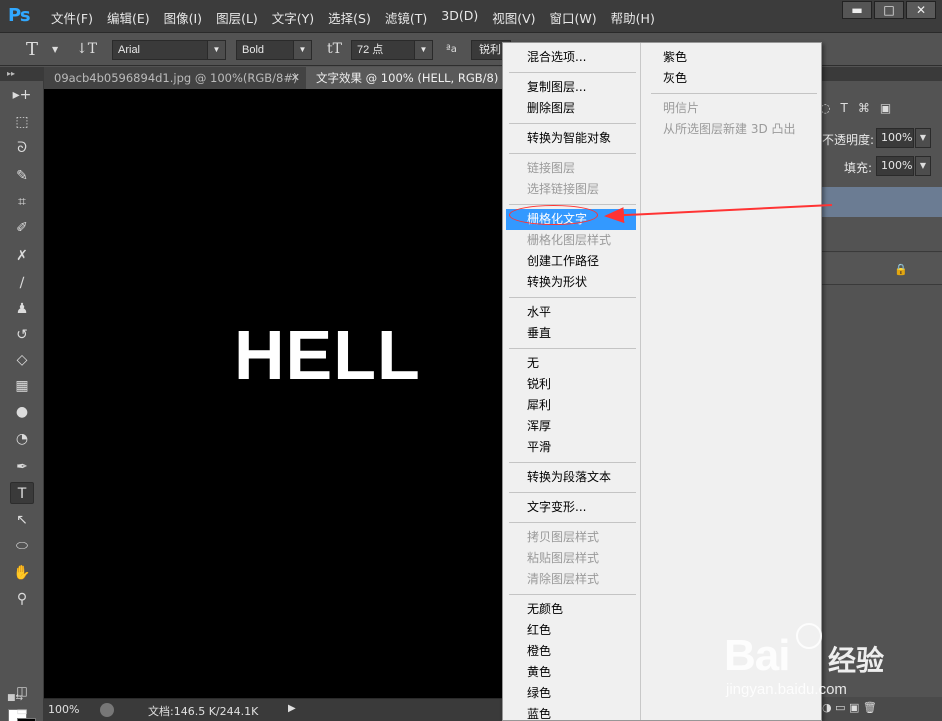  What do you see at coordinates (571, 405) in the screenshot?
I see `context-menu-item: 犀利` at bounding box center [571, 405].